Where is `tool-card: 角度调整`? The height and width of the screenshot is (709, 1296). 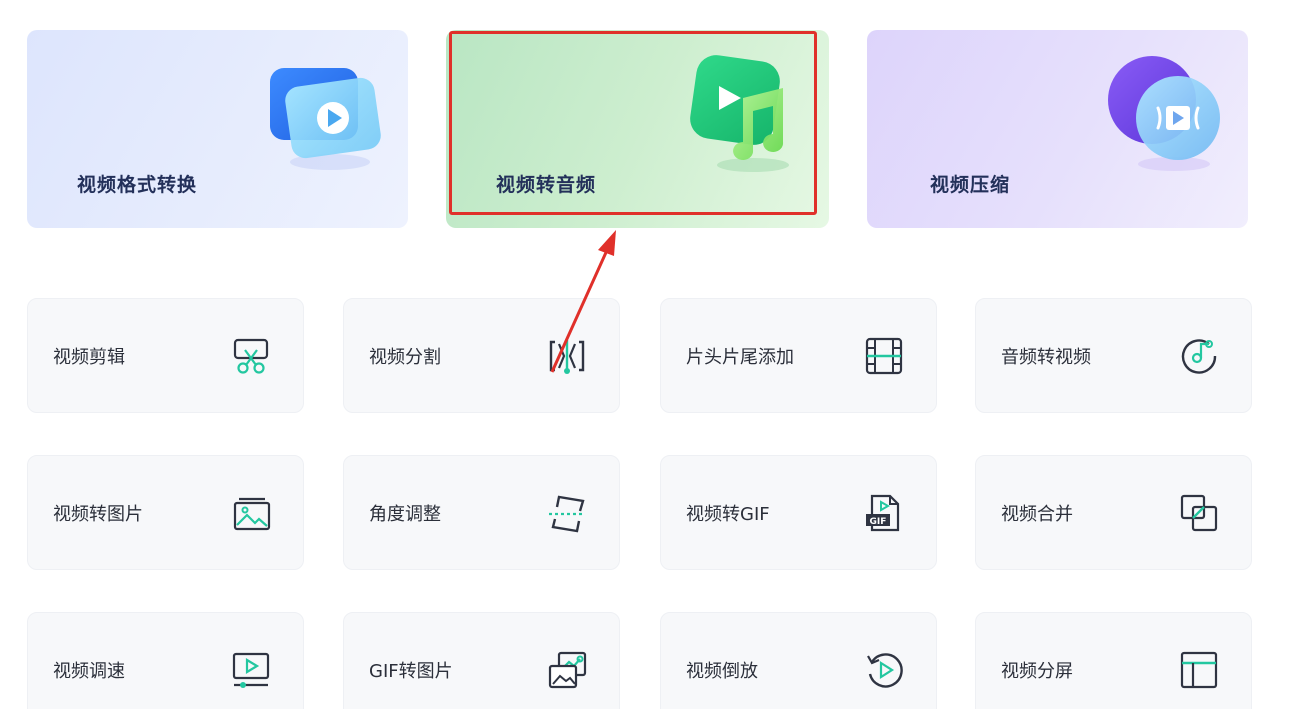
tool-card: 角度调整 is located at coordinates (481, 512).